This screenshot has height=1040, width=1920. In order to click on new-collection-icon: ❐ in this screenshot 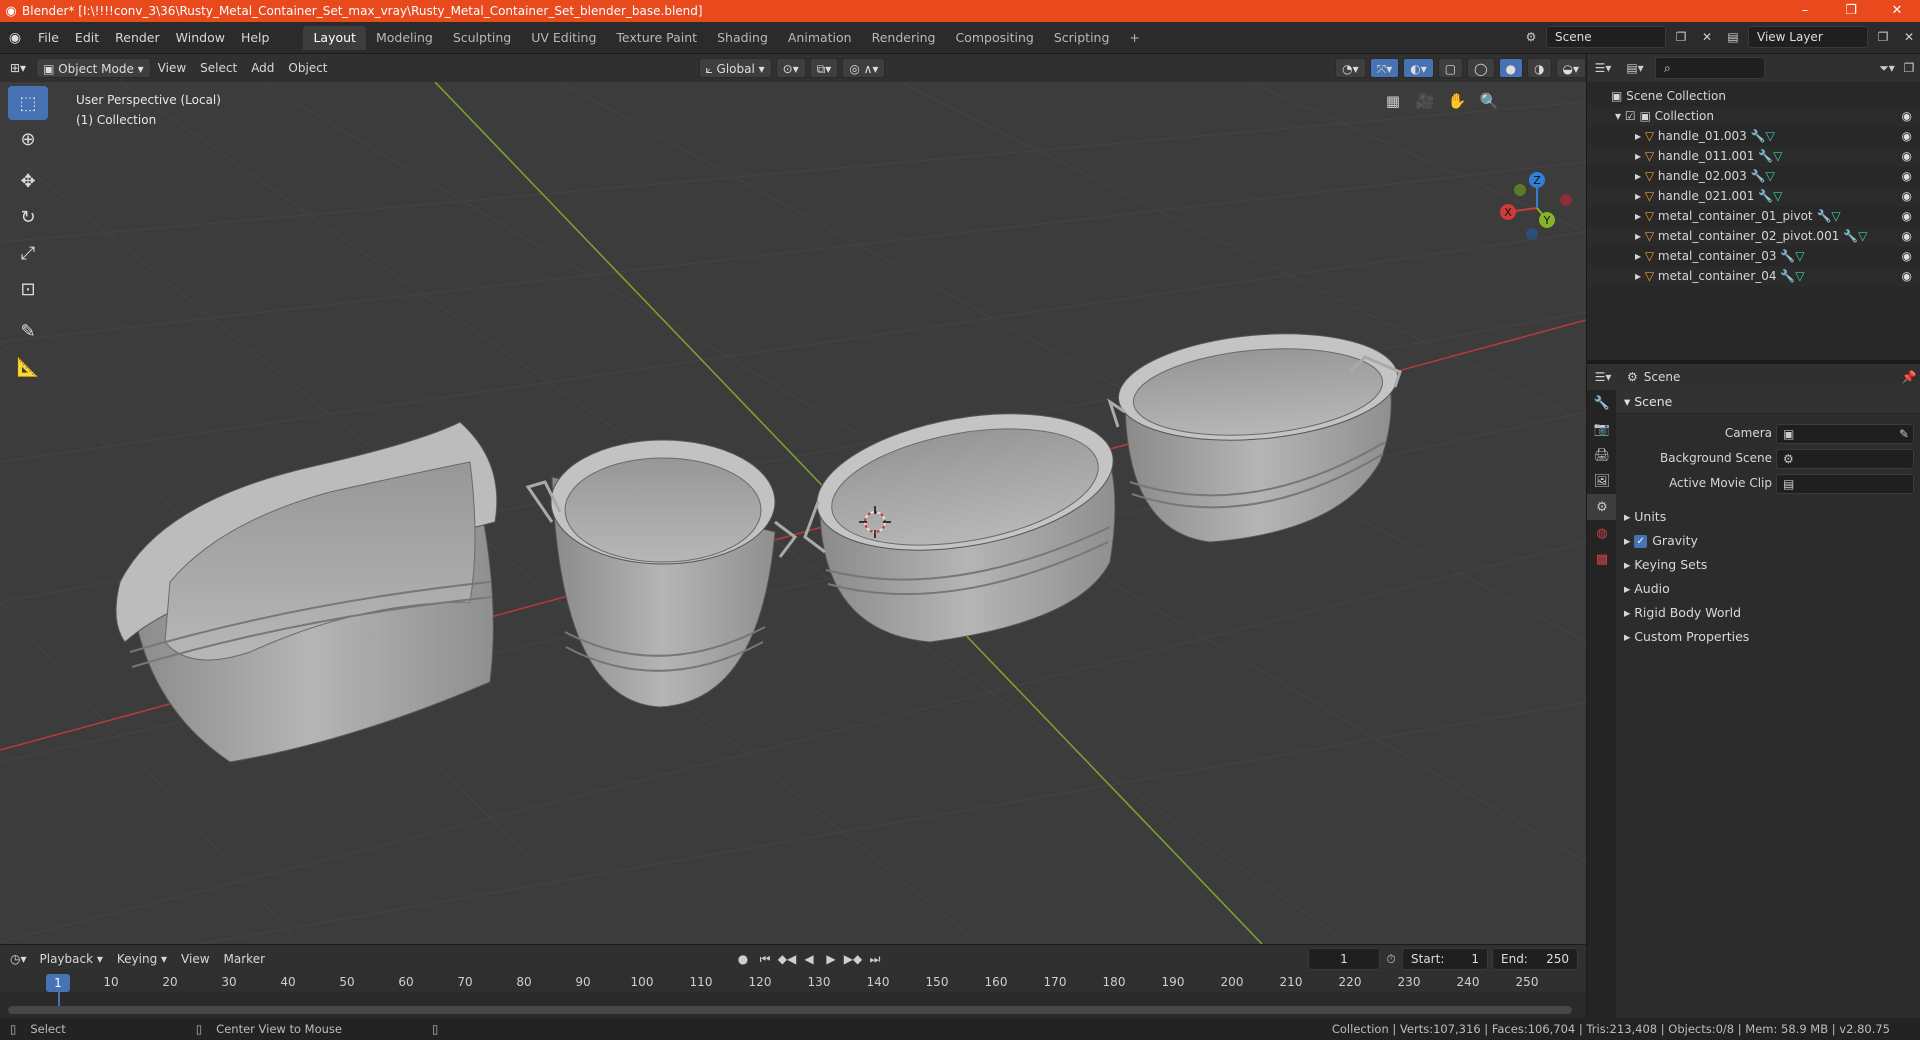, I will do `click(1909, 68)`.